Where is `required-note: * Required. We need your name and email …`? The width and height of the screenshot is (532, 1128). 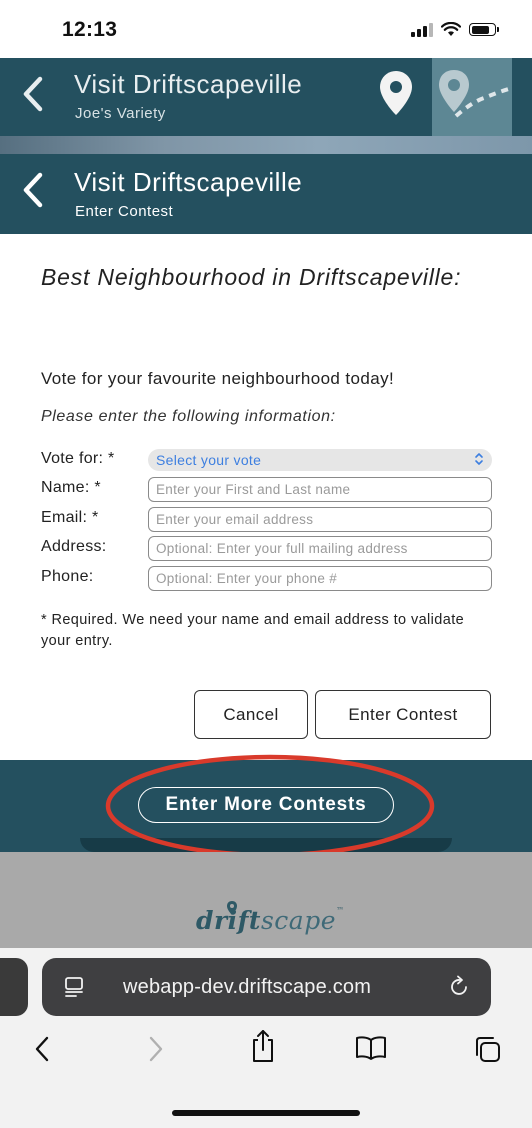
required-note: * Required. We need your name and email … is located at coordinates (253, 630).